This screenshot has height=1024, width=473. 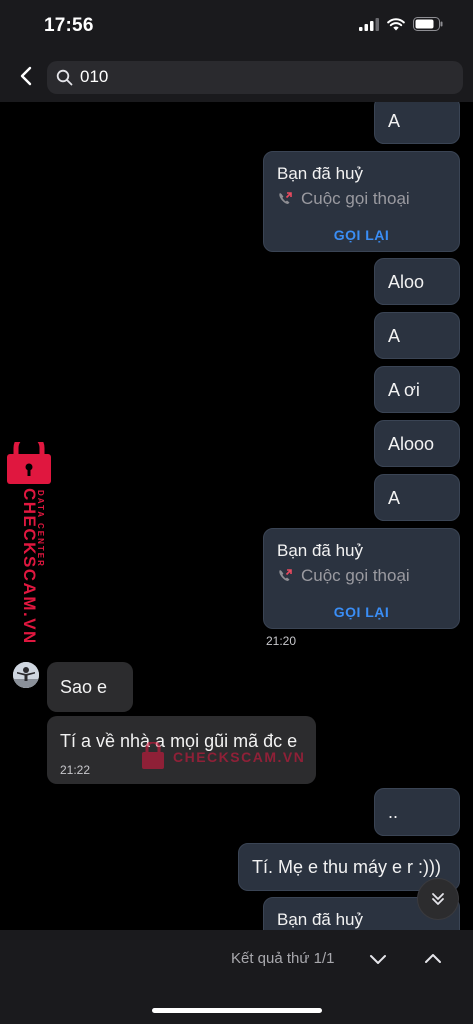 I want to click on message-text: Sao e, so click(x=84, y=687).